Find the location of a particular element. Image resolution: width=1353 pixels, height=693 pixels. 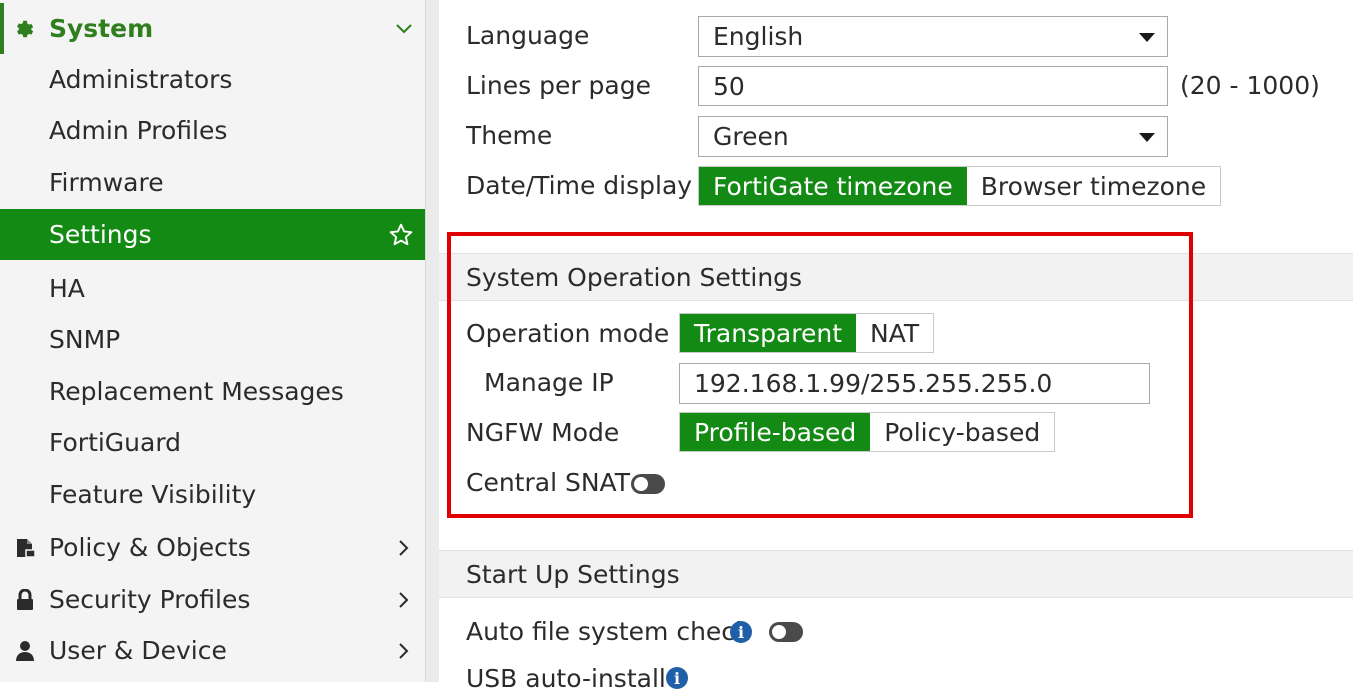

policy-based-option: Policy-based is located at coordinates (962, 432).